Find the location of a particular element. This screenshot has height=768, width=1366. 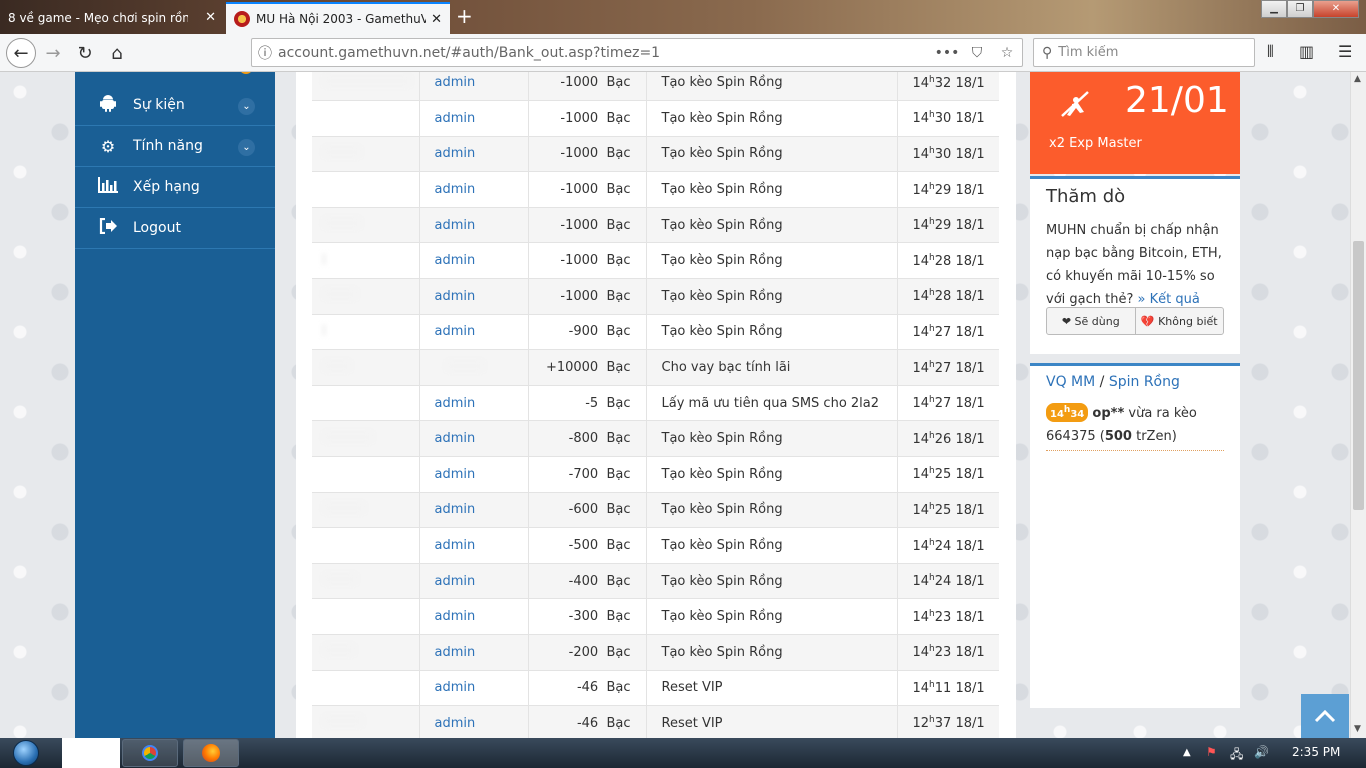

sidebar-item-xep-hang: Xếp hạng is located at coordinates (175, 187).